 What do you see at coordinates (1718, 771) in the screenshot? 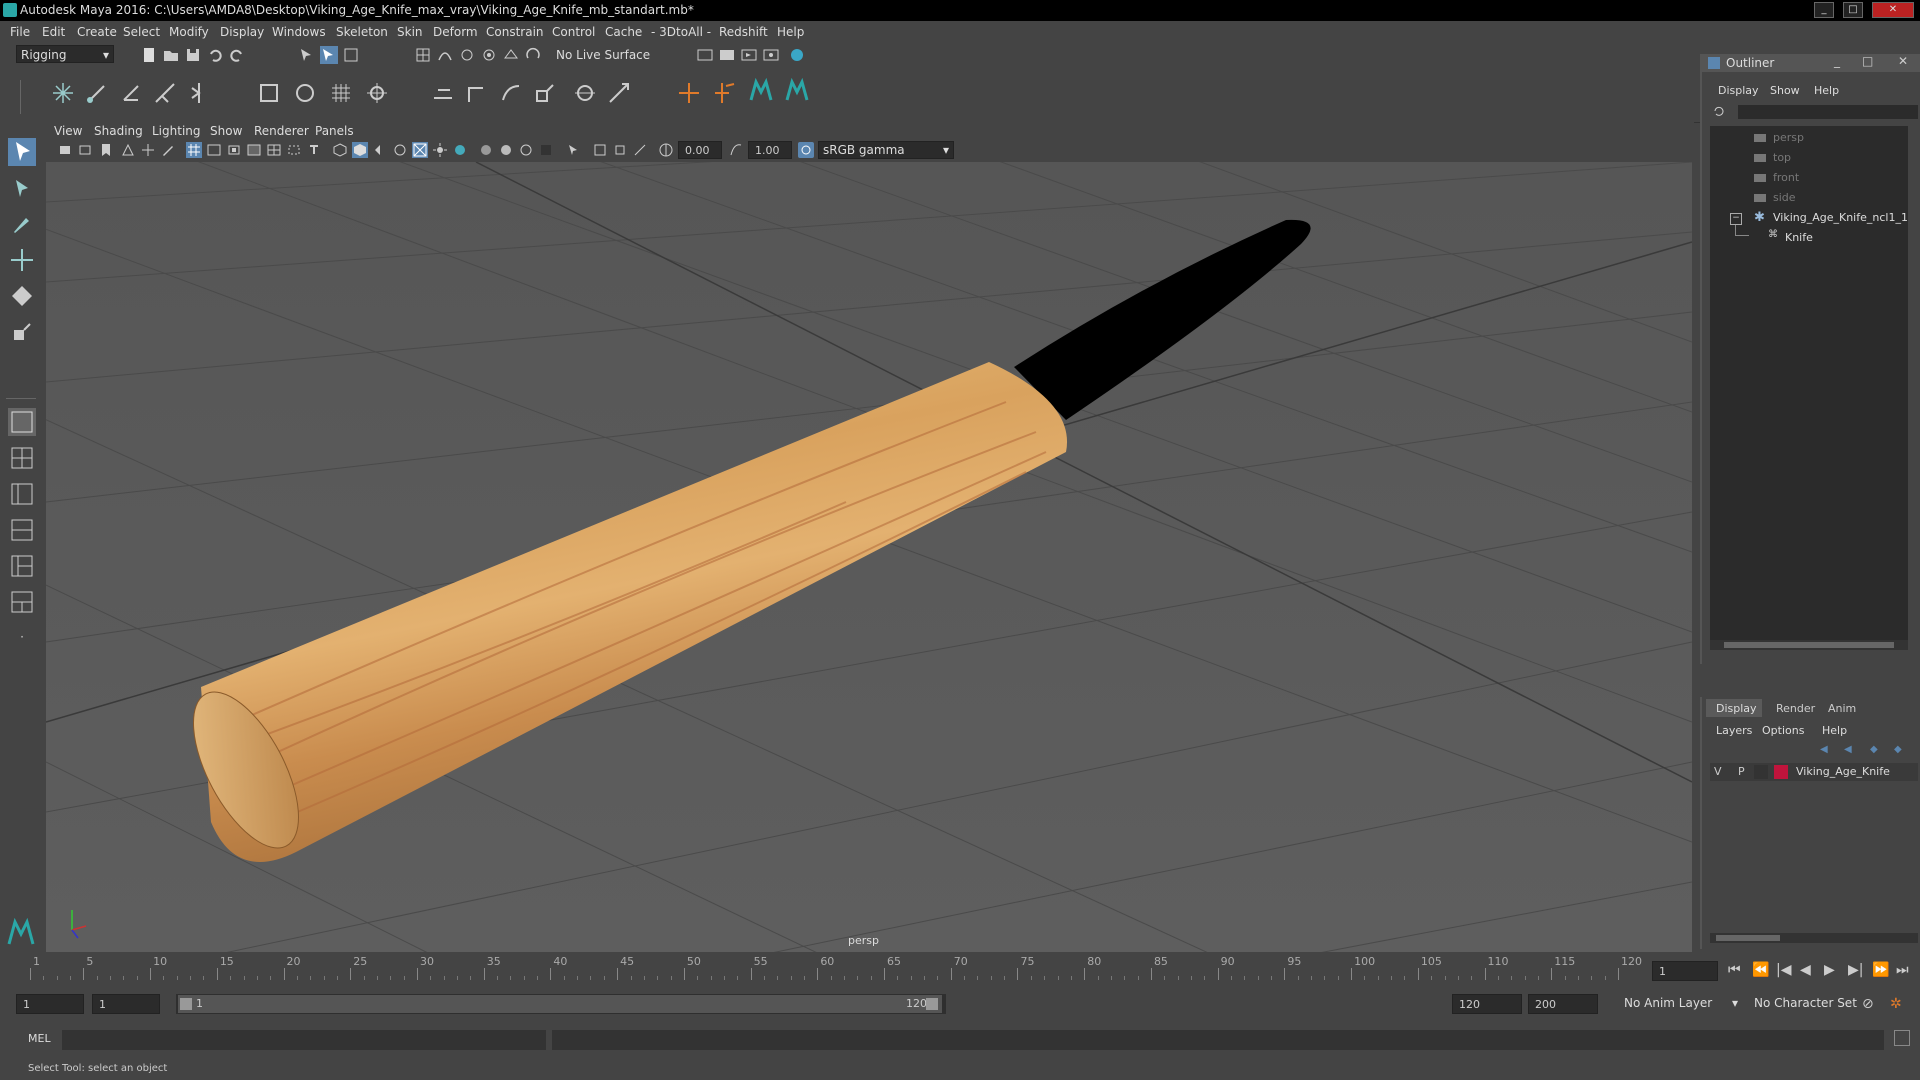
I see `layer-visibility-toggle: V` at bounding box center [1718, 771].